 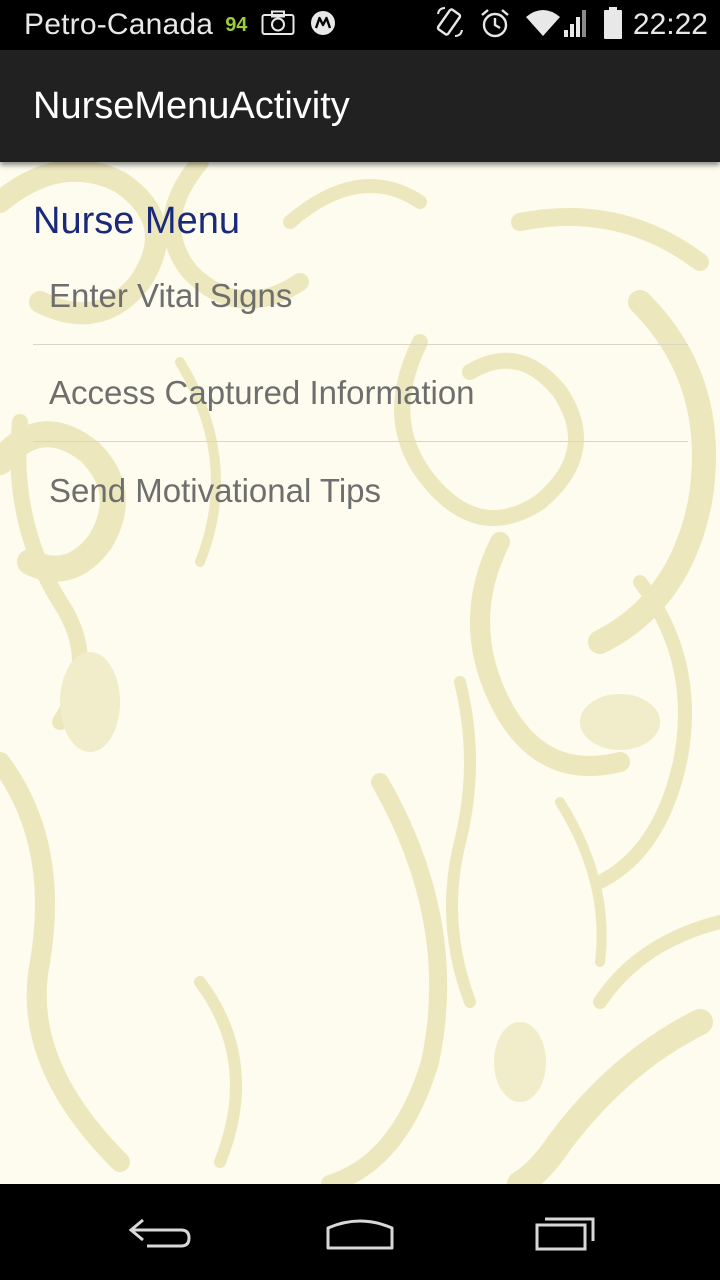 I want to click on carrier-name: Petro-Canada, so click(x=119, y=24).